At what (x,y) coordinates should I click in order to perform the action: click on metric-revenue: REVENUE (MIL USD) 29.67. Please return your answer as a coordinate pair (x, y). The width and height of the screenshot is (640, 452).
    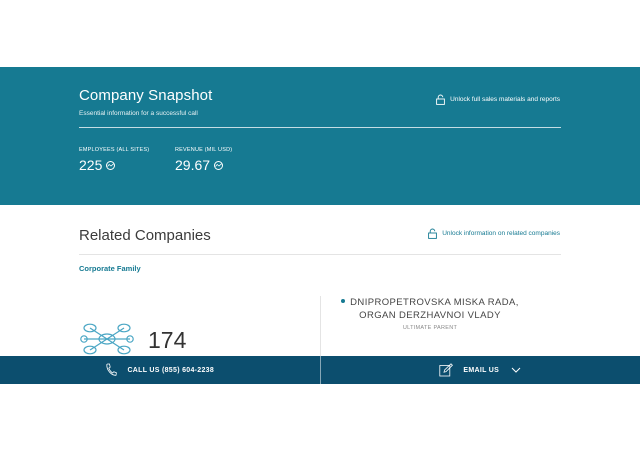
    Looking at the image, I should click on (203, 160).